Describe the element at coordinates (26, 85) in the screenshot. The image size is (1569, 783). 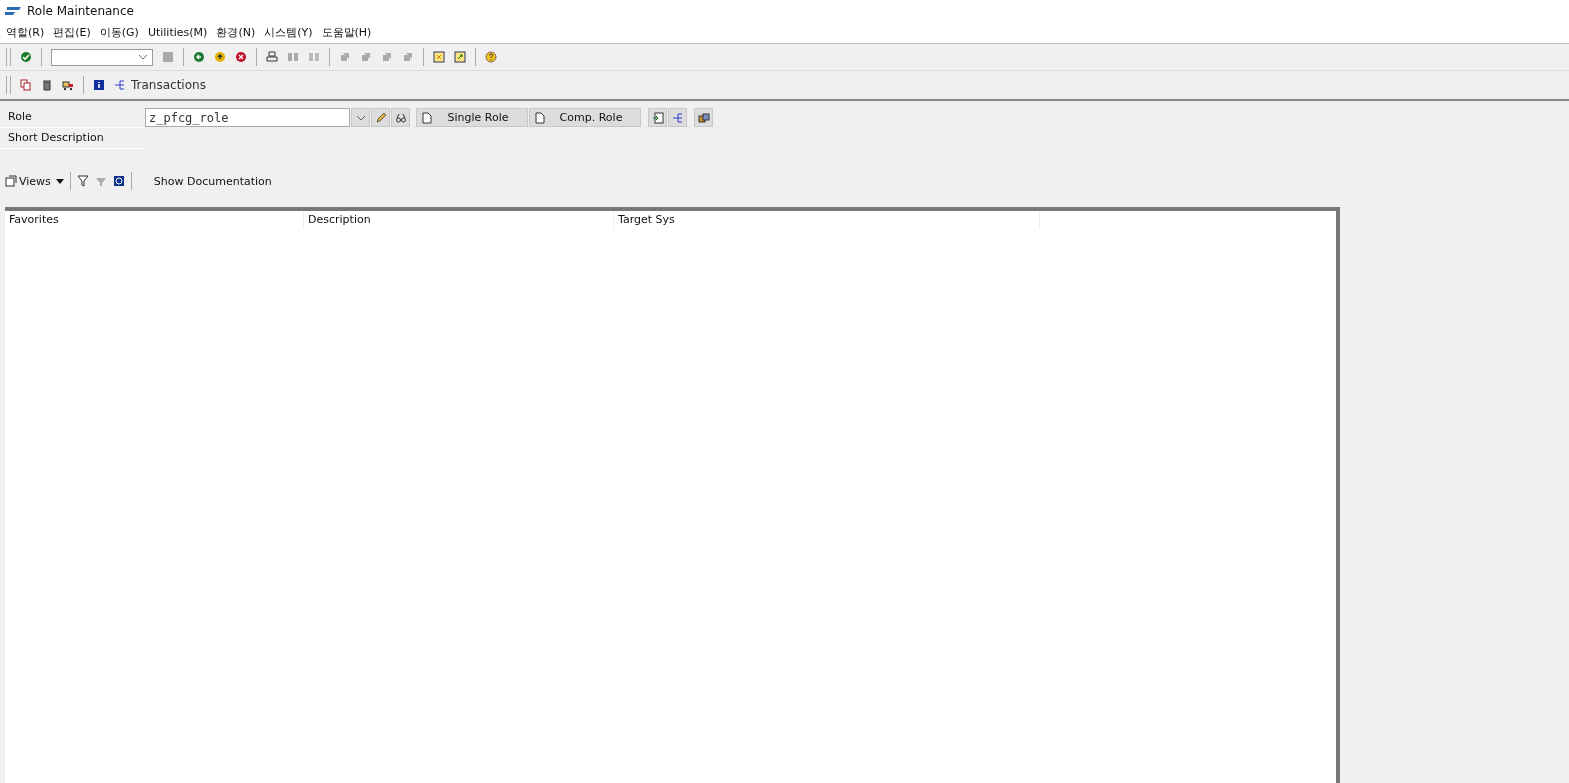
I see `copy-icon` at that location.